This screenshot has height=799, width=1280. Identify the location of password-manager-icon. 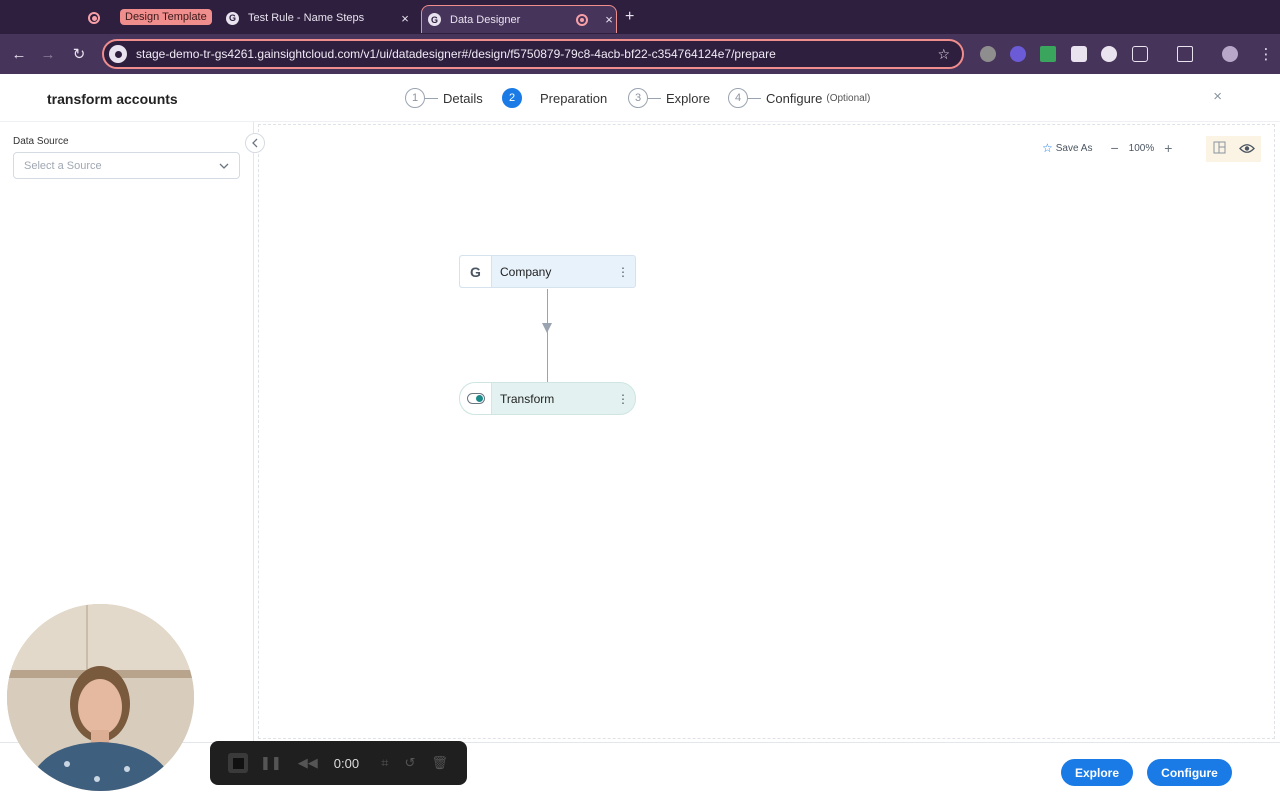
(1109, 54).